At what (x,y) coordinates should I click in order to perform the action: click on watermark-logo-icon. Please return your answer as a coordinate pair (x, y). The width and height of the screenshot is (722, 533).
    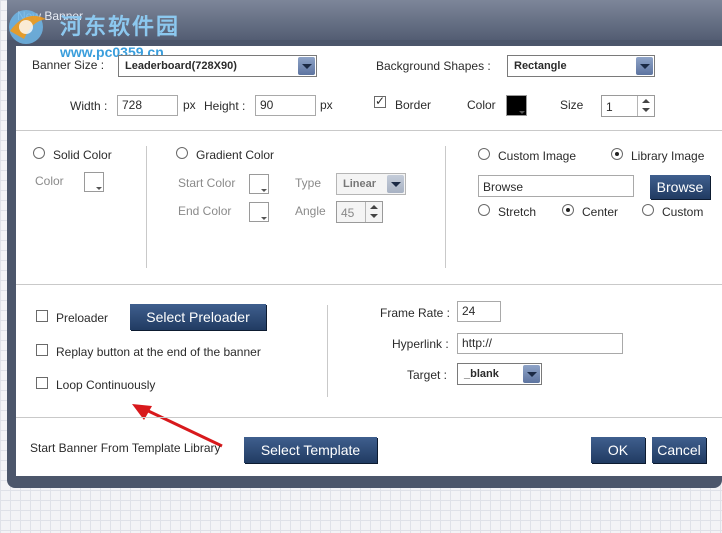
    Looking at the image, I should click on (27, 27).